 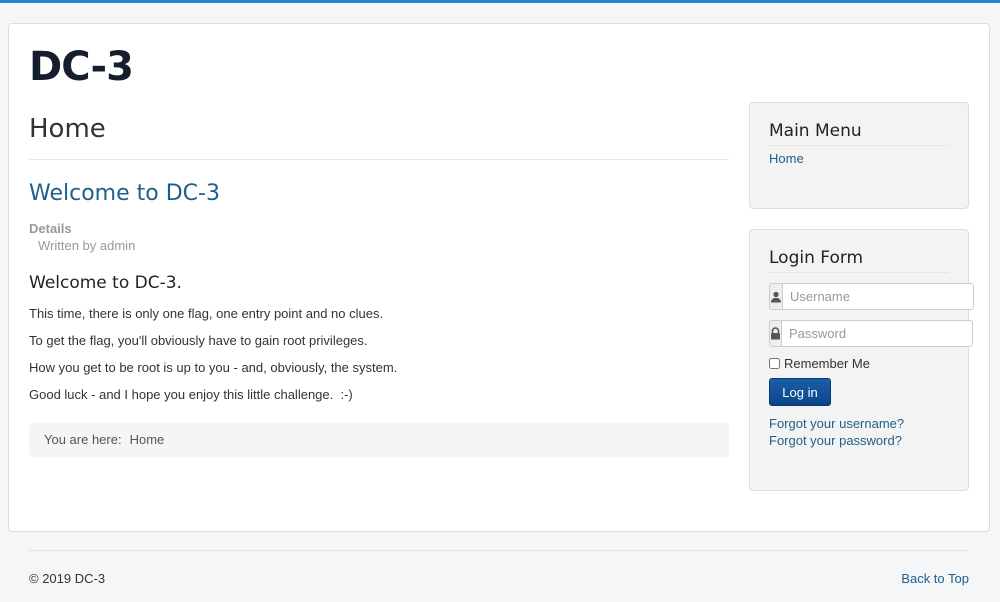 I want to click on back-to-top-link: Back to Top, so click(x=935, y=578).